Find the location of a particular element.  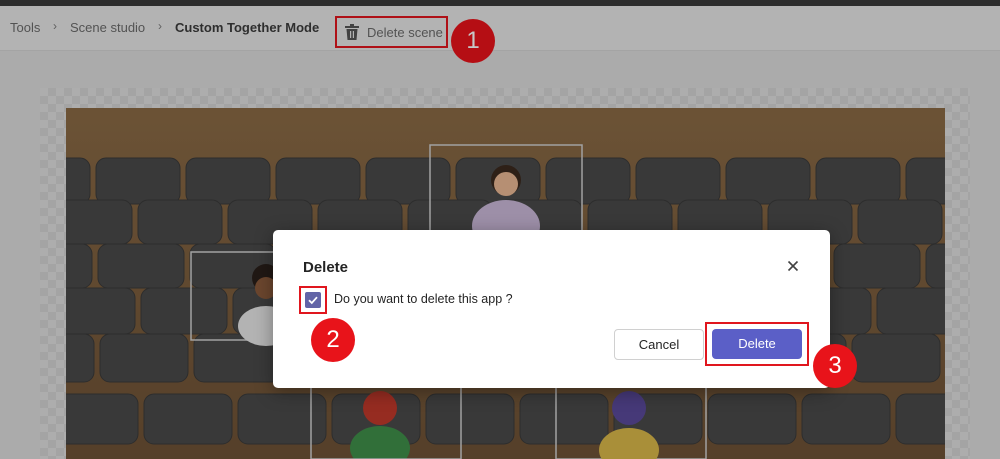

checkmark-icon is located at coordinates (313, 300).